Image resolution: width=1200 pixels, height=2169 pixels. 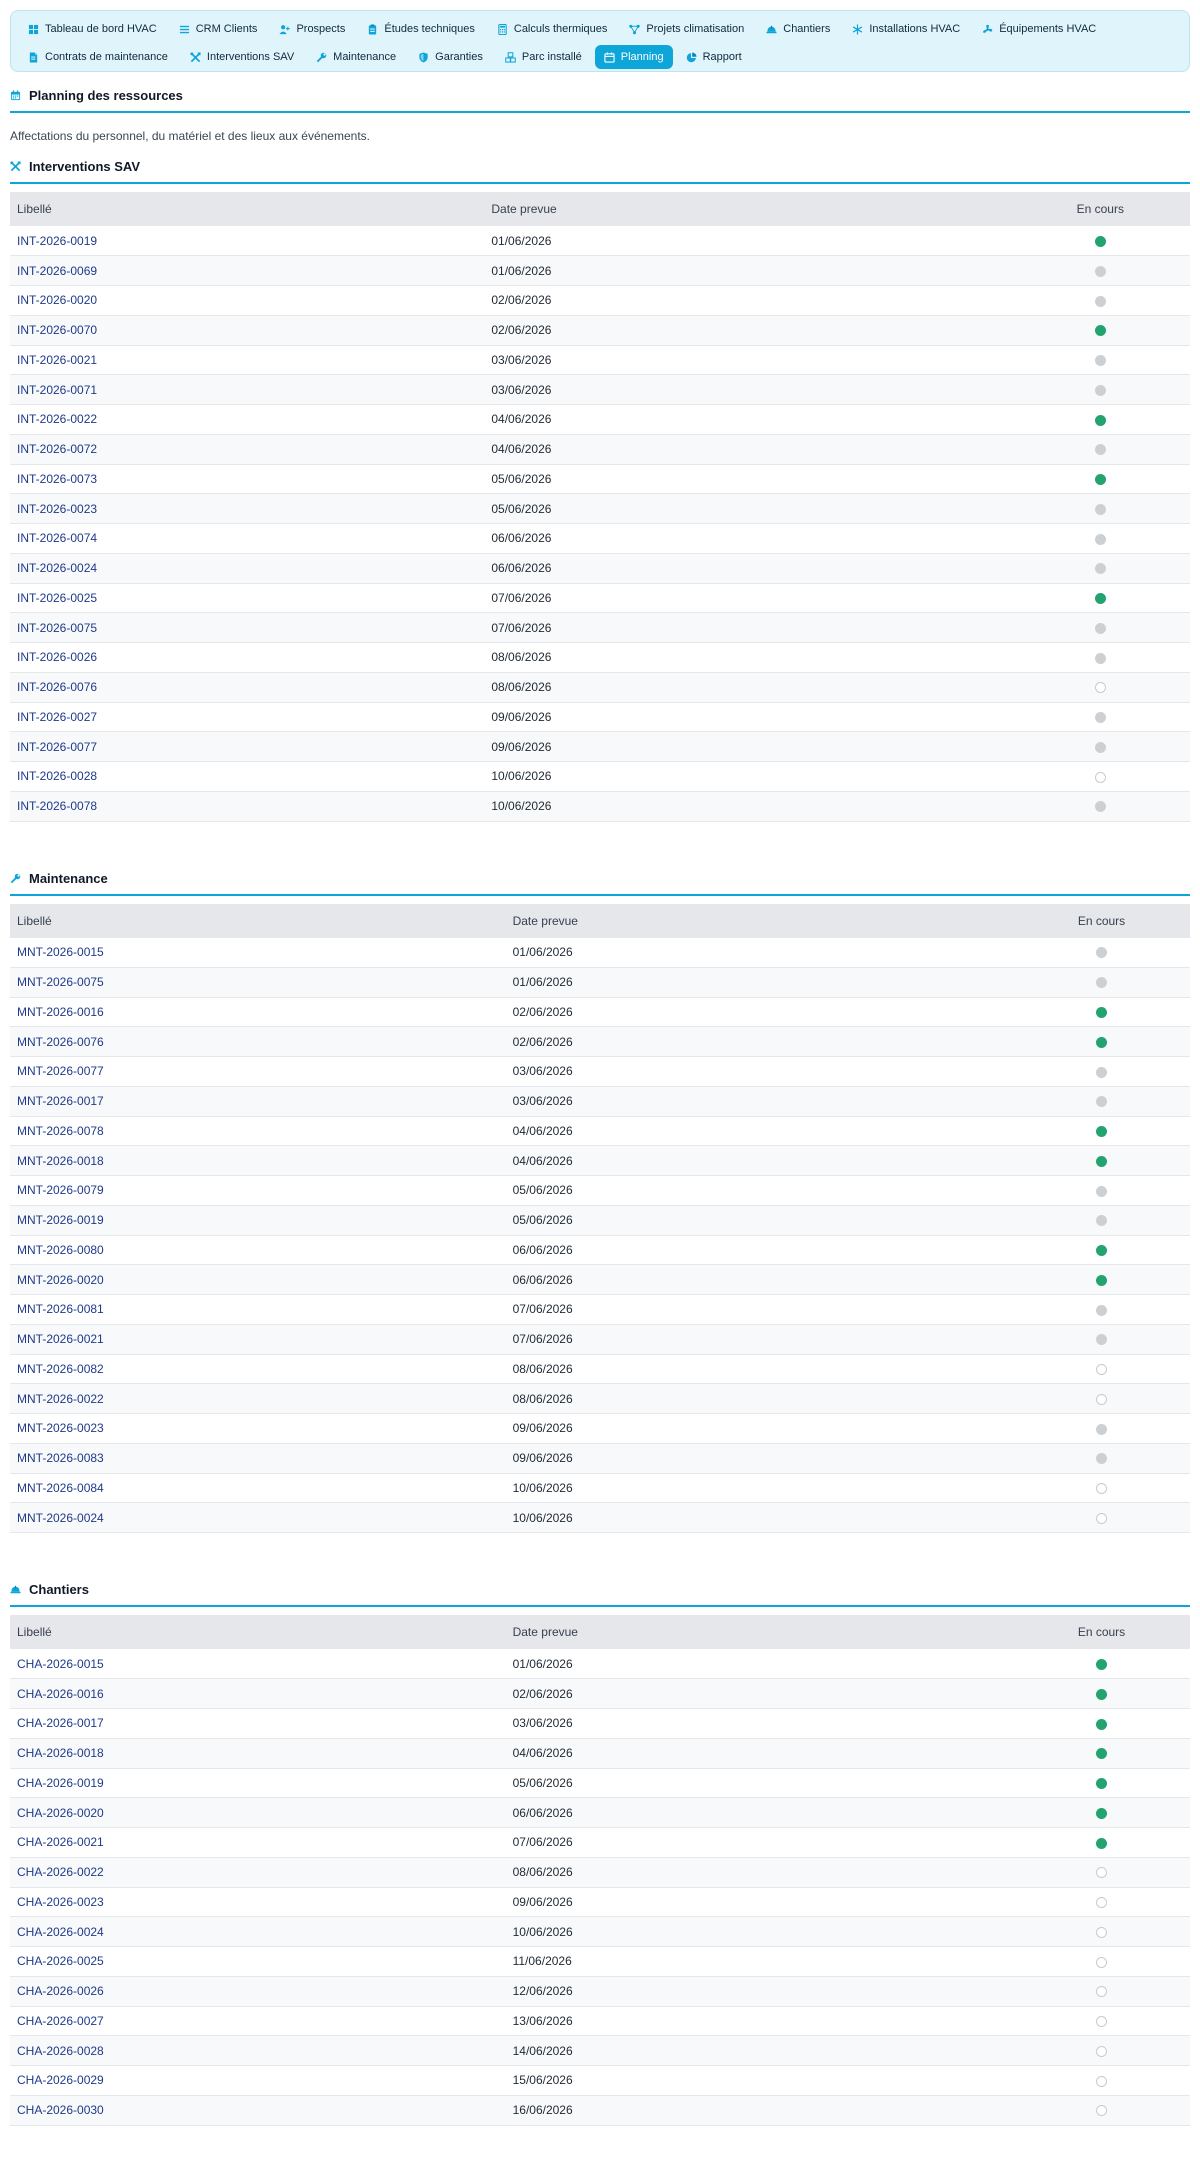 What do you see at coordinates (258, 982) in the screenshot?
I see `row-label-link: MNT-2026-0075` at bounding box center [258, 982].